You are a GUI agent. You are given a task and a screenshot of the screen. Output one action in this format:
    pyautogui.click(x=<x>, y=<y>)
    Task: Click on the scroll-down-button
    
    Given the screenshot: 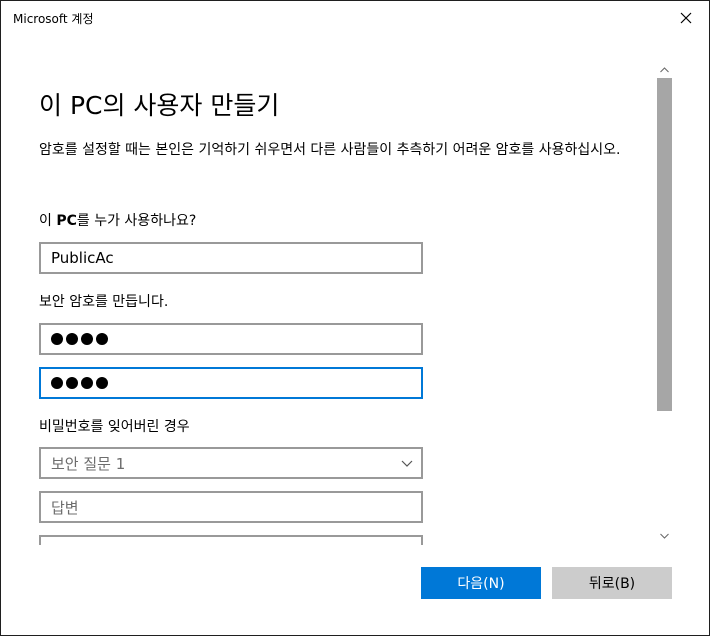 What is the action you would take?
    pyautogui.click(x=664, y=535)
    